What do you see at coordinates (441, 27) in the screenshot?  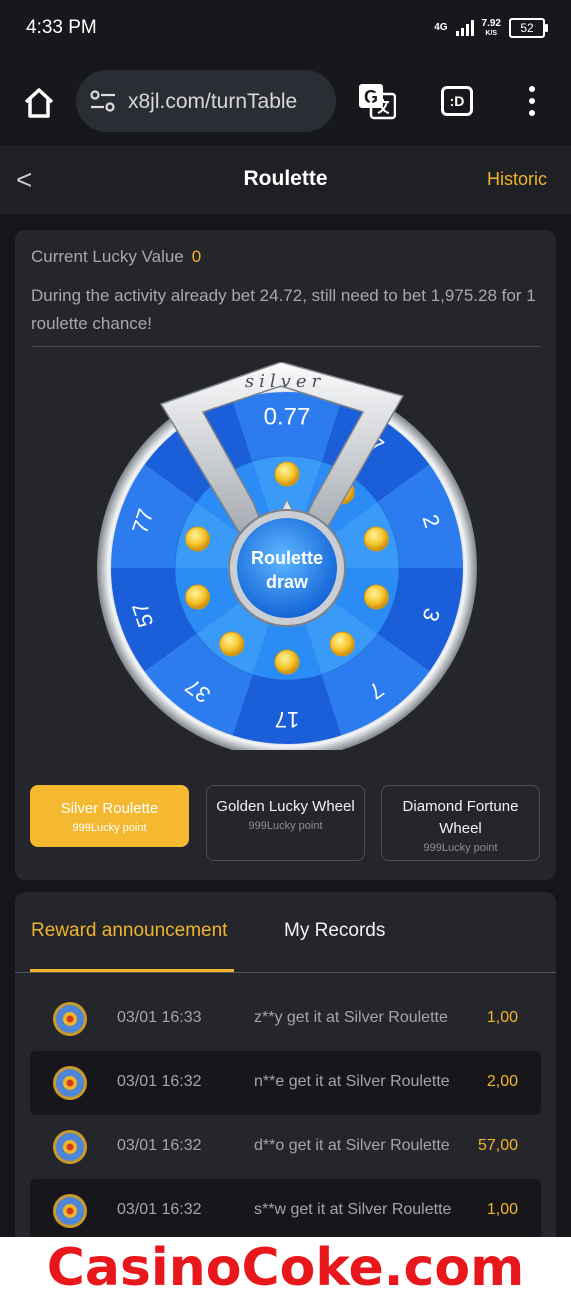 I see `network-type: 4G` at bounding box center [441, 27].